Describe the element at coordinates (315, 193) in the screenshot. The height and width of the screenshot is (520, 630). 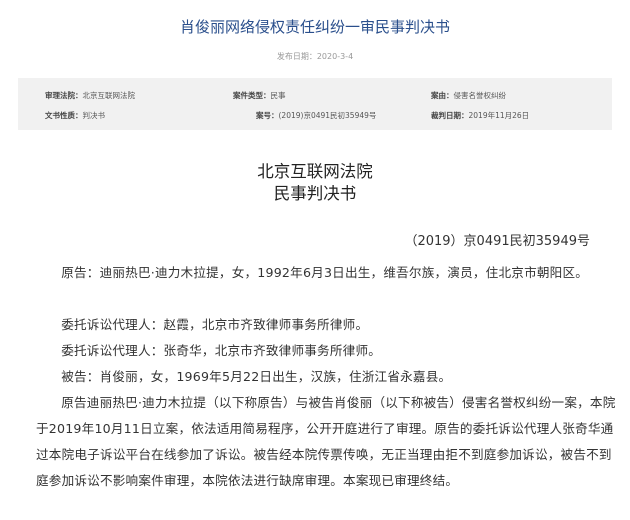
I see `document-kind-heading: 民事判决书` at that location.